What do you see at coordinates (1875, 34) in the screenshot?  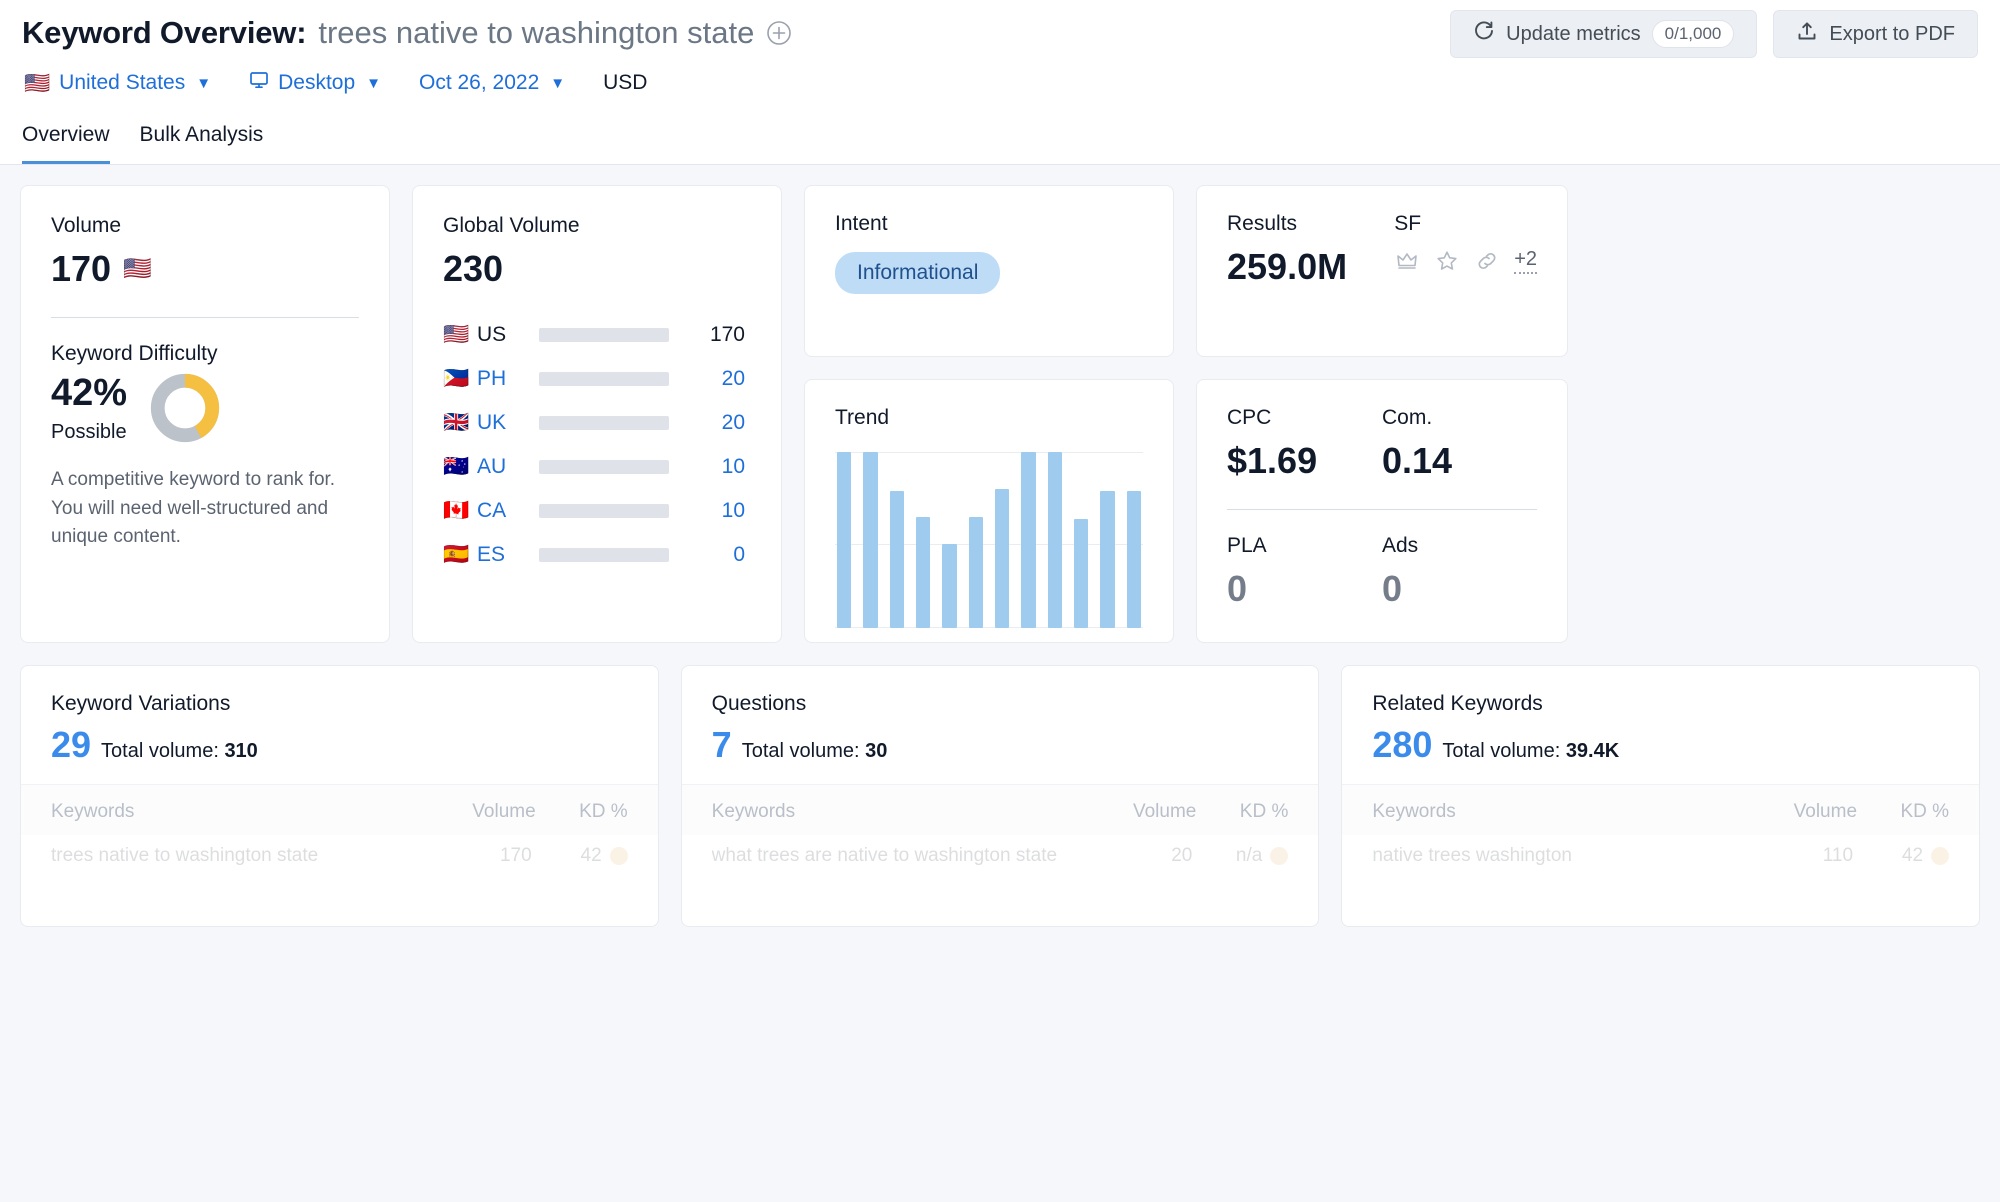 I see `export-to-pdf-button: Export to PDF` at bounding box center [1875, 34].